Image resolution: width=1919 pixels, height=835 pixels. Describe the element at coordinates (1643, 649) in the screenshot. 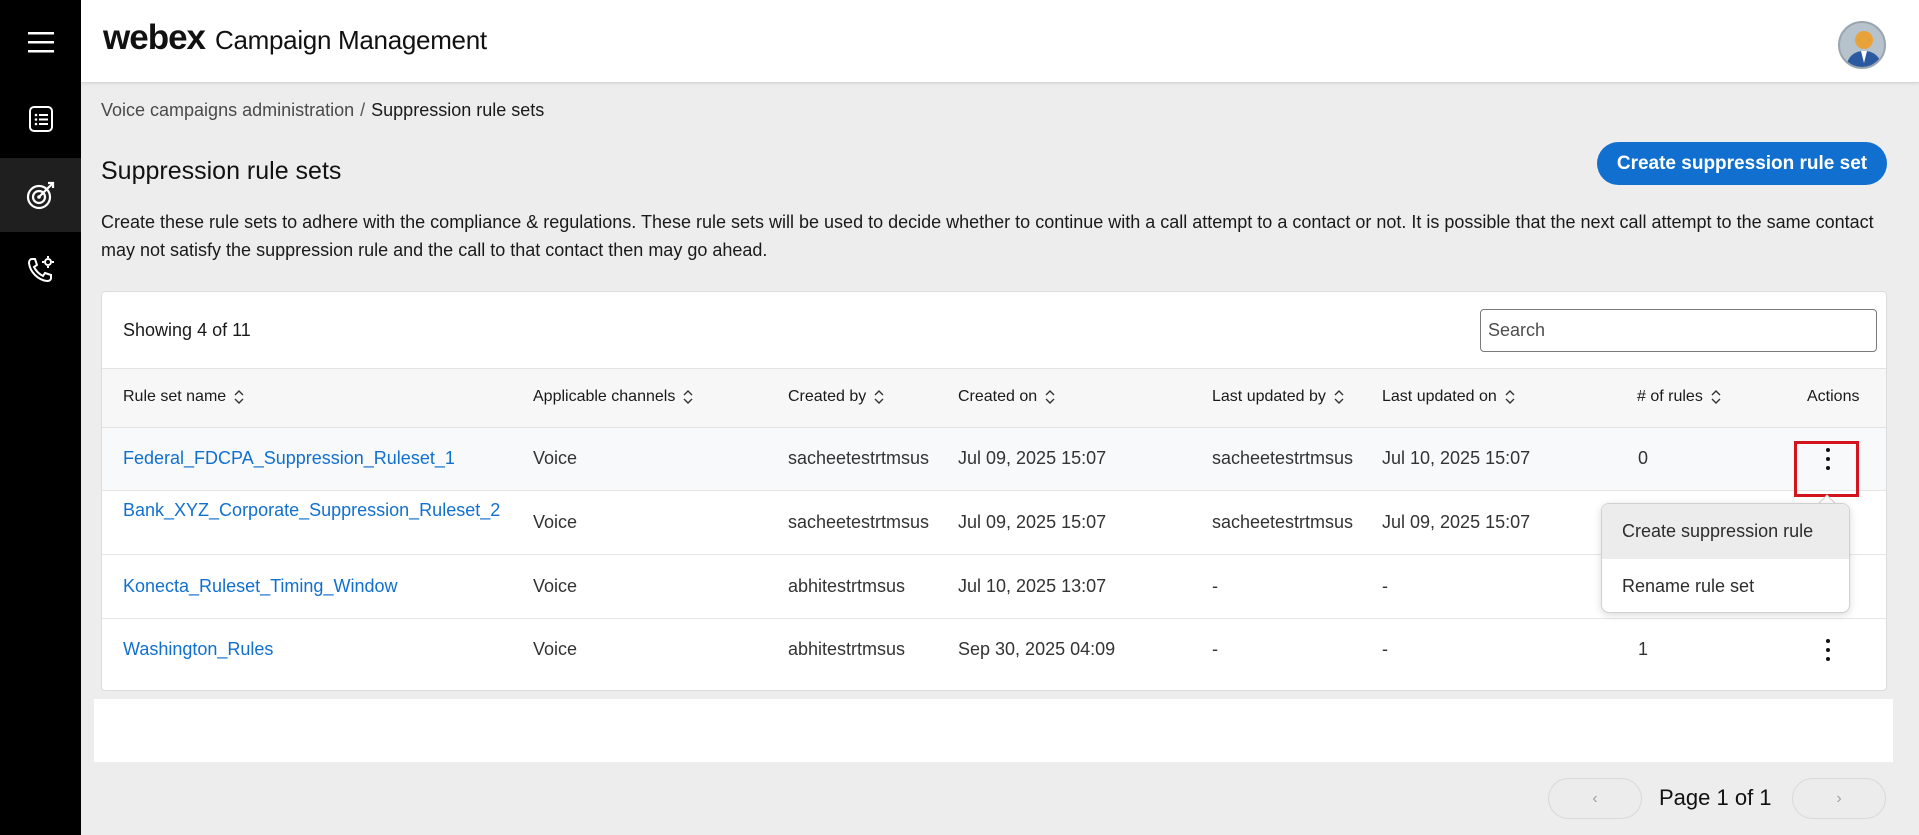

I see `rules-count-cell: 1` at that location.